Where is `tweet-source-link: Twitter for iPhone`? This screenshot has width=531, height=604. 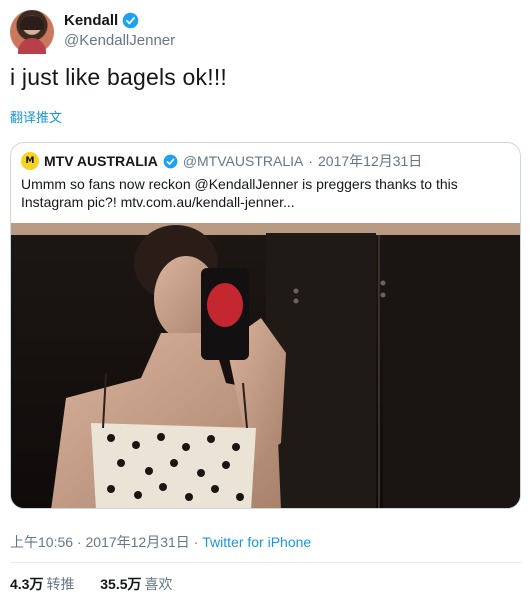
tweet-source-link: Twitter for iPhone is located at coordinates (256, 542).